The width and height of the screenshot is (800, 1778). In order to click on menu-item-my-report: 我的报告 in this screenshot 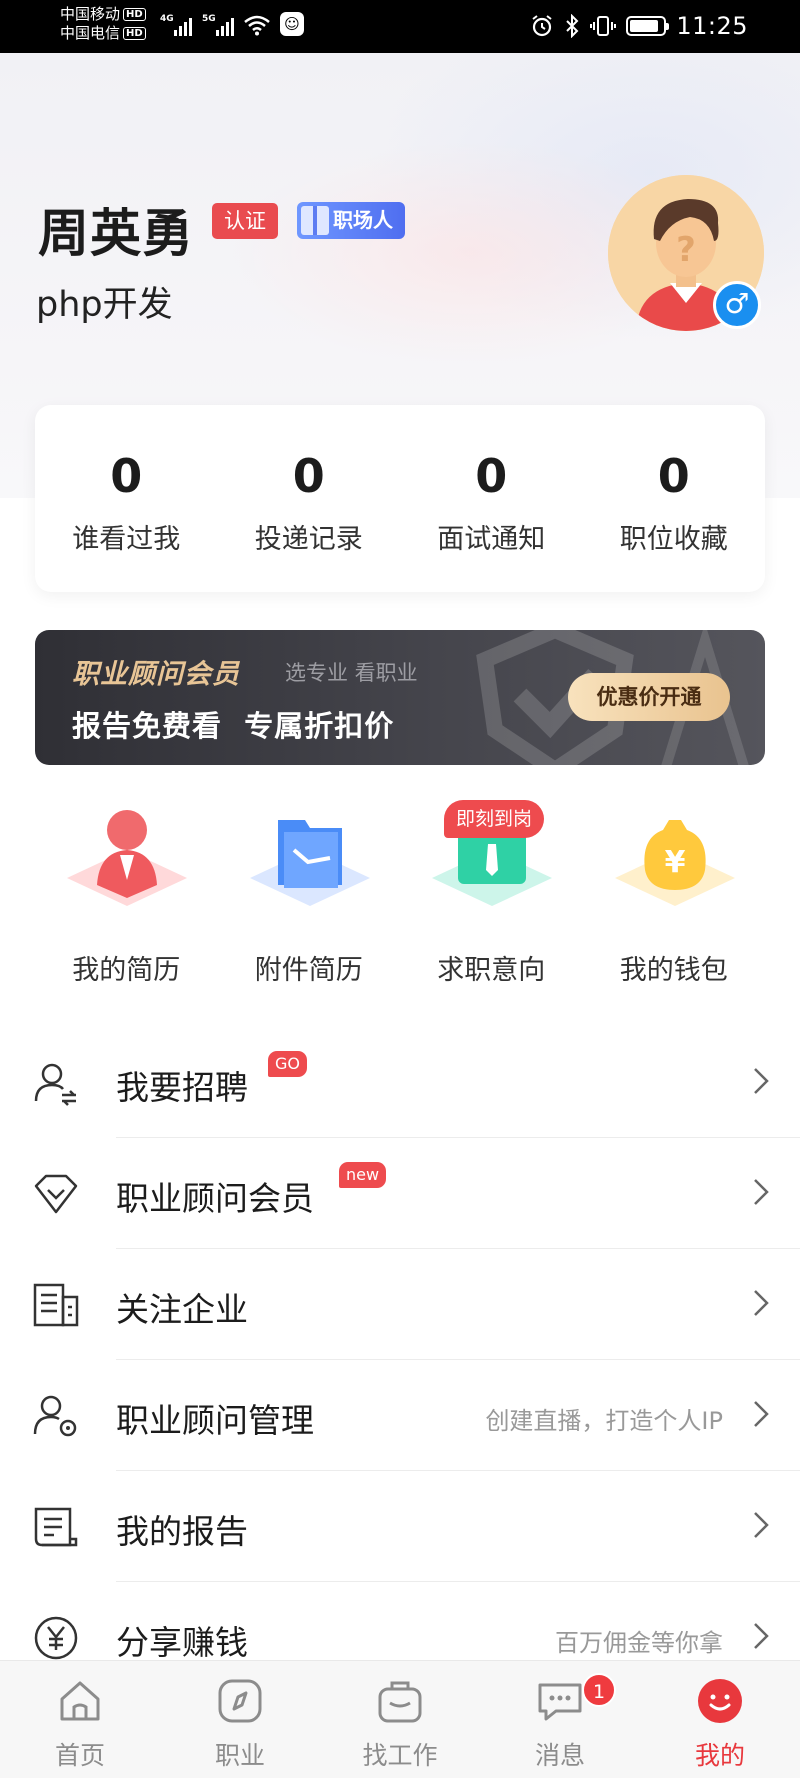, I will do `click(400, 1526)`.